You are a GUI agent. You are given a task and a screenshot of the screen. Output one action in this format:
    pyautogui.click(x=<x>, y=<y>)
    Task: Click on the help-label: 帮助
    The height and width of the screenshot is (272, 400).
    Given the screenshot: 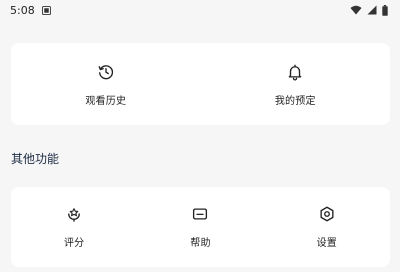 What is the action you would take?
    pyautogui.click(x=200, y=243)
    